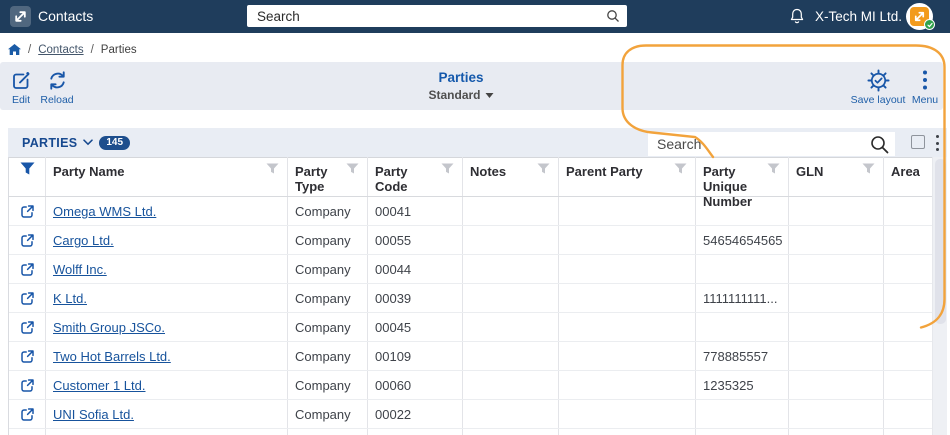  Describe the element at coordinates (99, 385) in the screenshot. I see `party-name-link: Customer 1 Ltd.` at that location.